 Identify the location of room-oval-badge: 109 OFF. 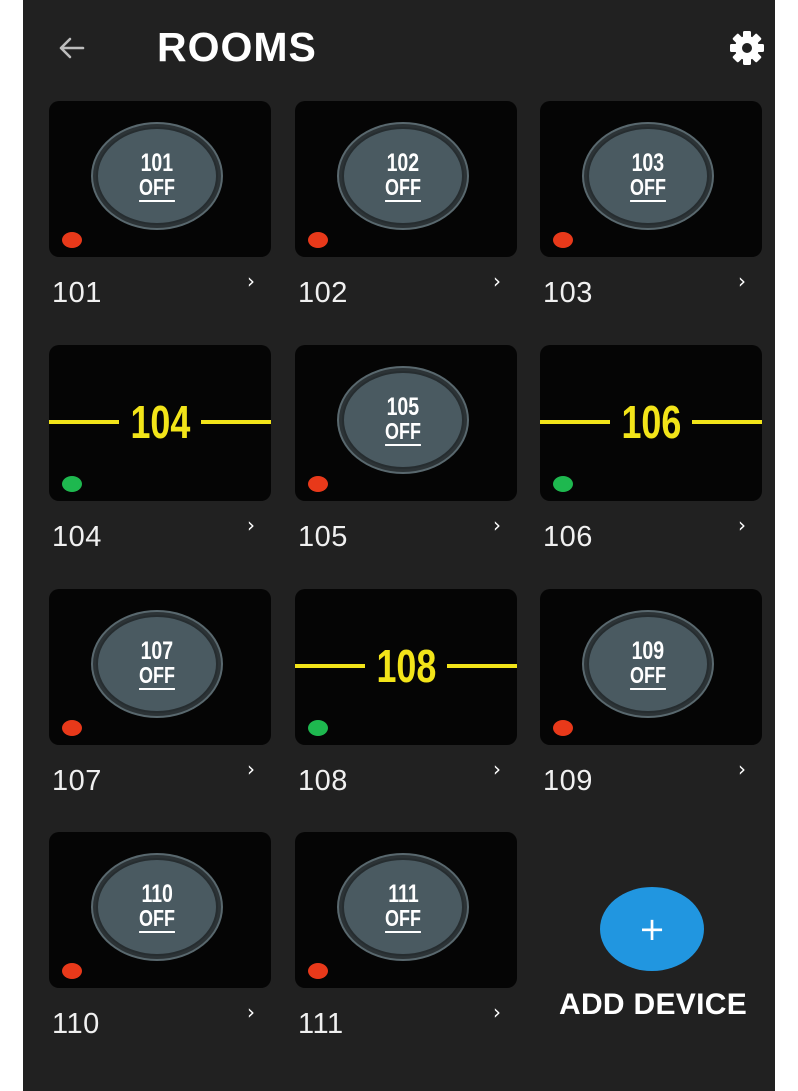
(648, 664).